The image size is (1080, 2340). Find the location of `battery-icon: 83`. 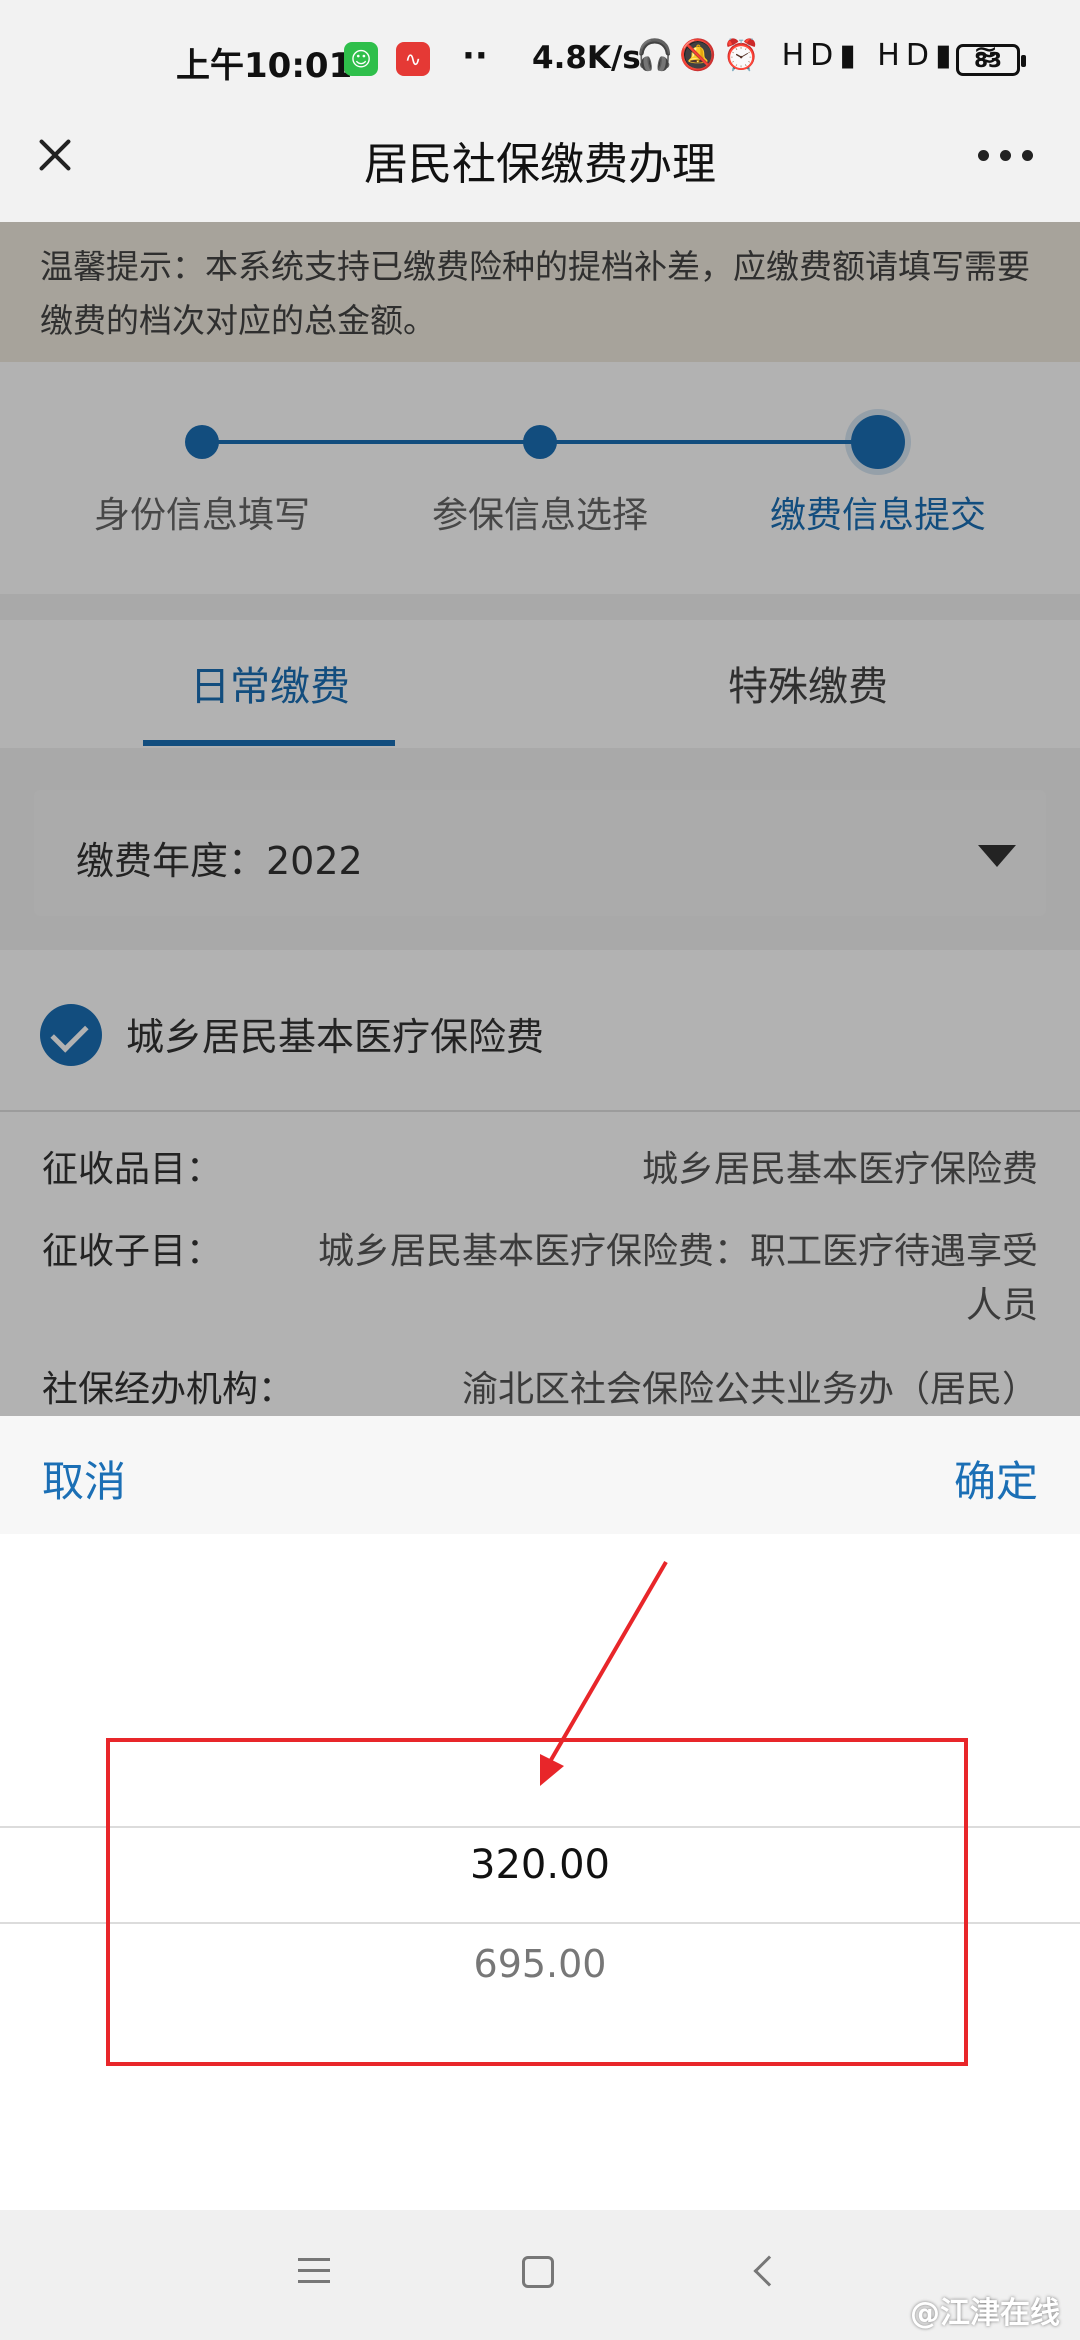

battery-icon: 83 is located at coordinates (991, 60).